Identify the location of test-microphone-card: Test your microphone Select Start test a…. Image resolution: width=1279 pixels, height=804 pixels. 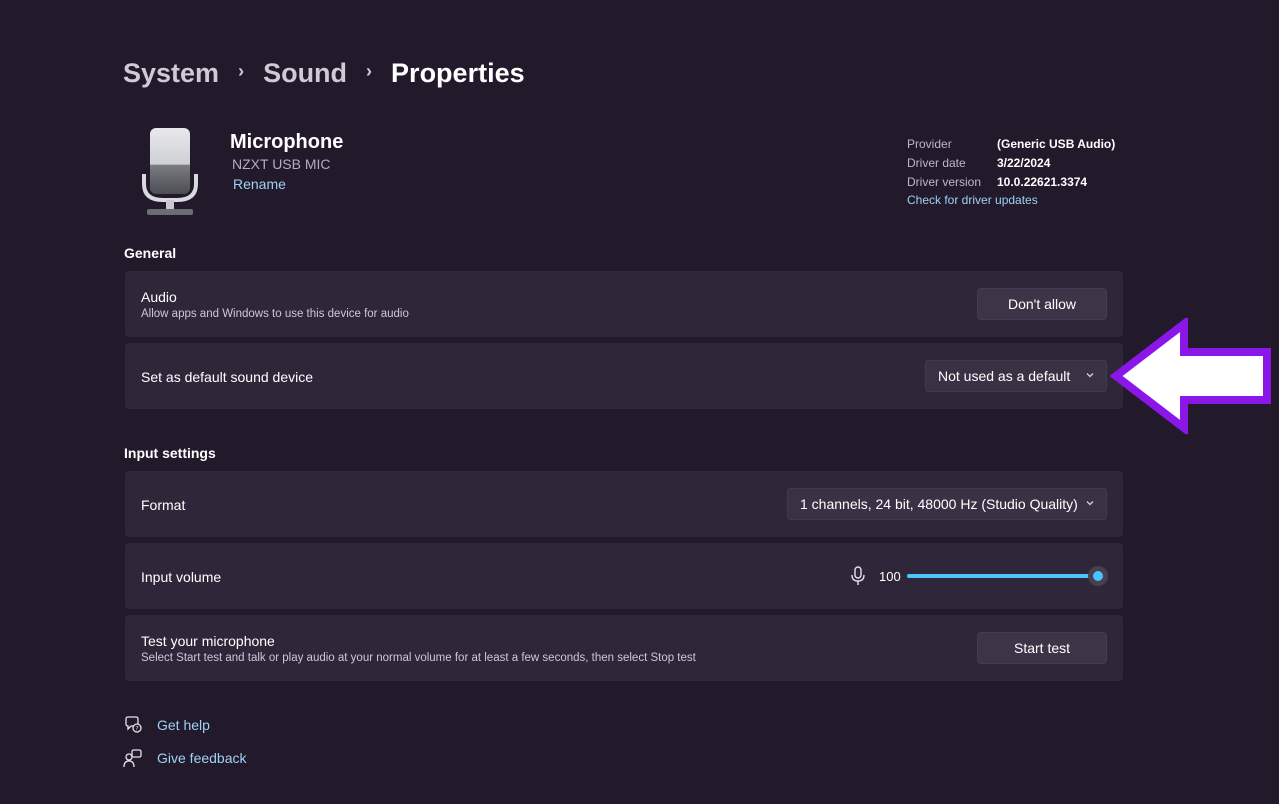
(624, 648).